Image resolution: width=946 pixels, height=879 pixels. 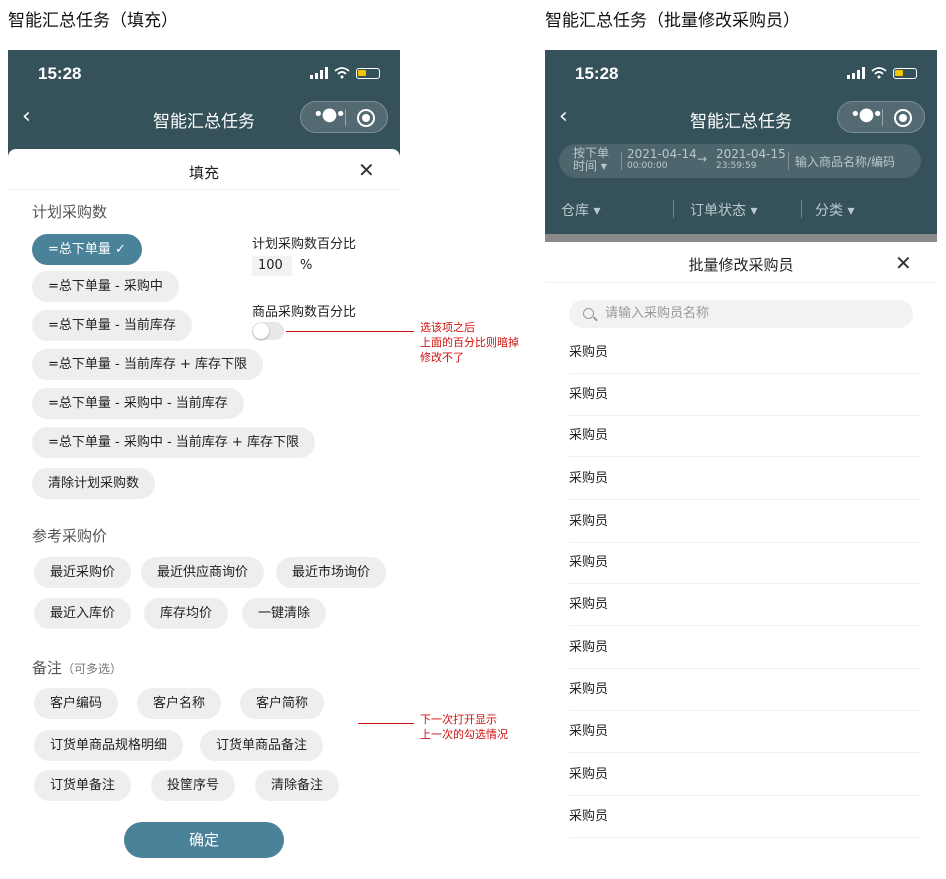 I want to click on remark-chip-customer-short: 客户简称, so click(x=282, y=703).